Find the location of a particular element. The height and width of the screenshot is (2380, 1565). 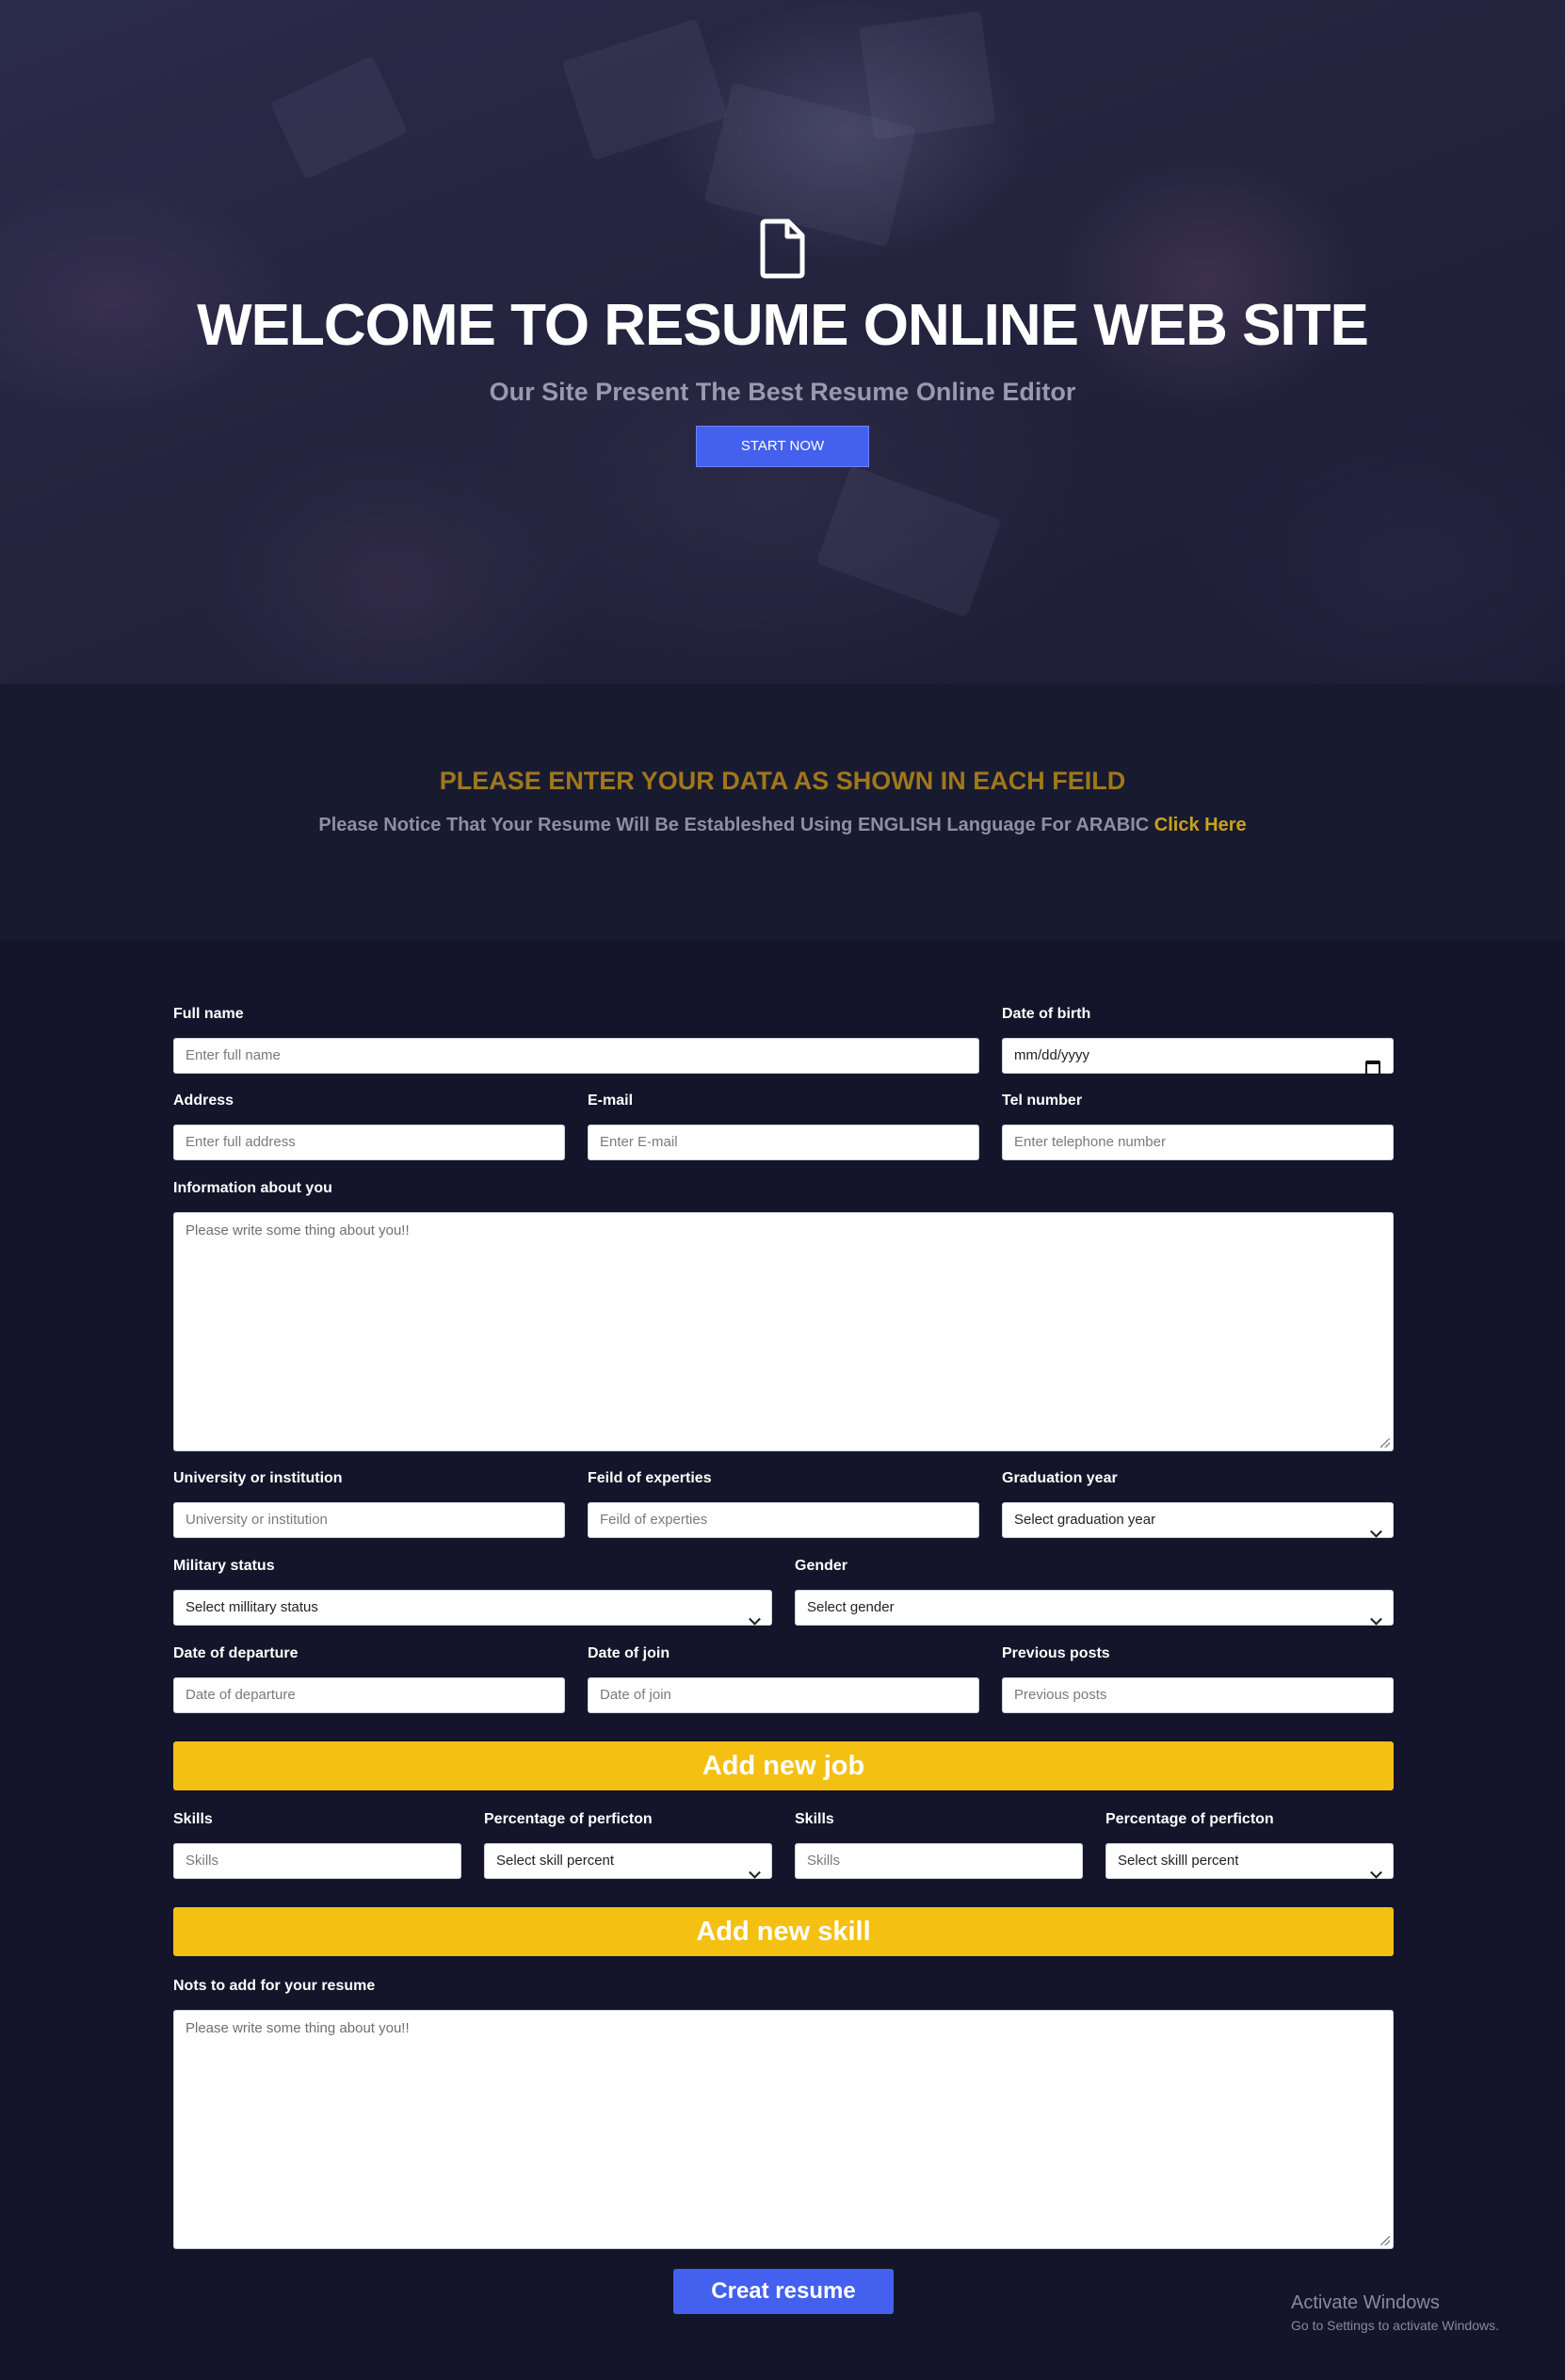

activate-windows-subtitle: Go to Settings to activate Windows. is located at coordinates (1395, 2325).